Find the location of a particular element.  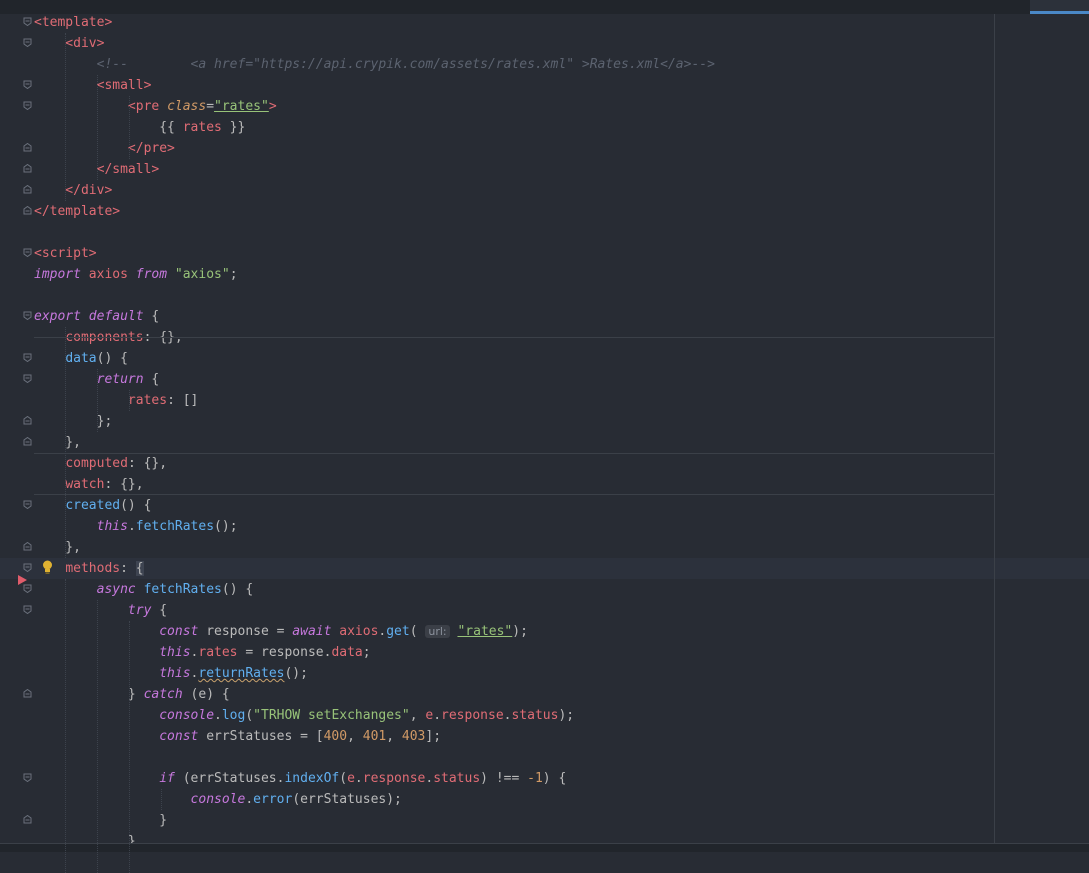

token-kw: import is located at coordinates (57, 274).